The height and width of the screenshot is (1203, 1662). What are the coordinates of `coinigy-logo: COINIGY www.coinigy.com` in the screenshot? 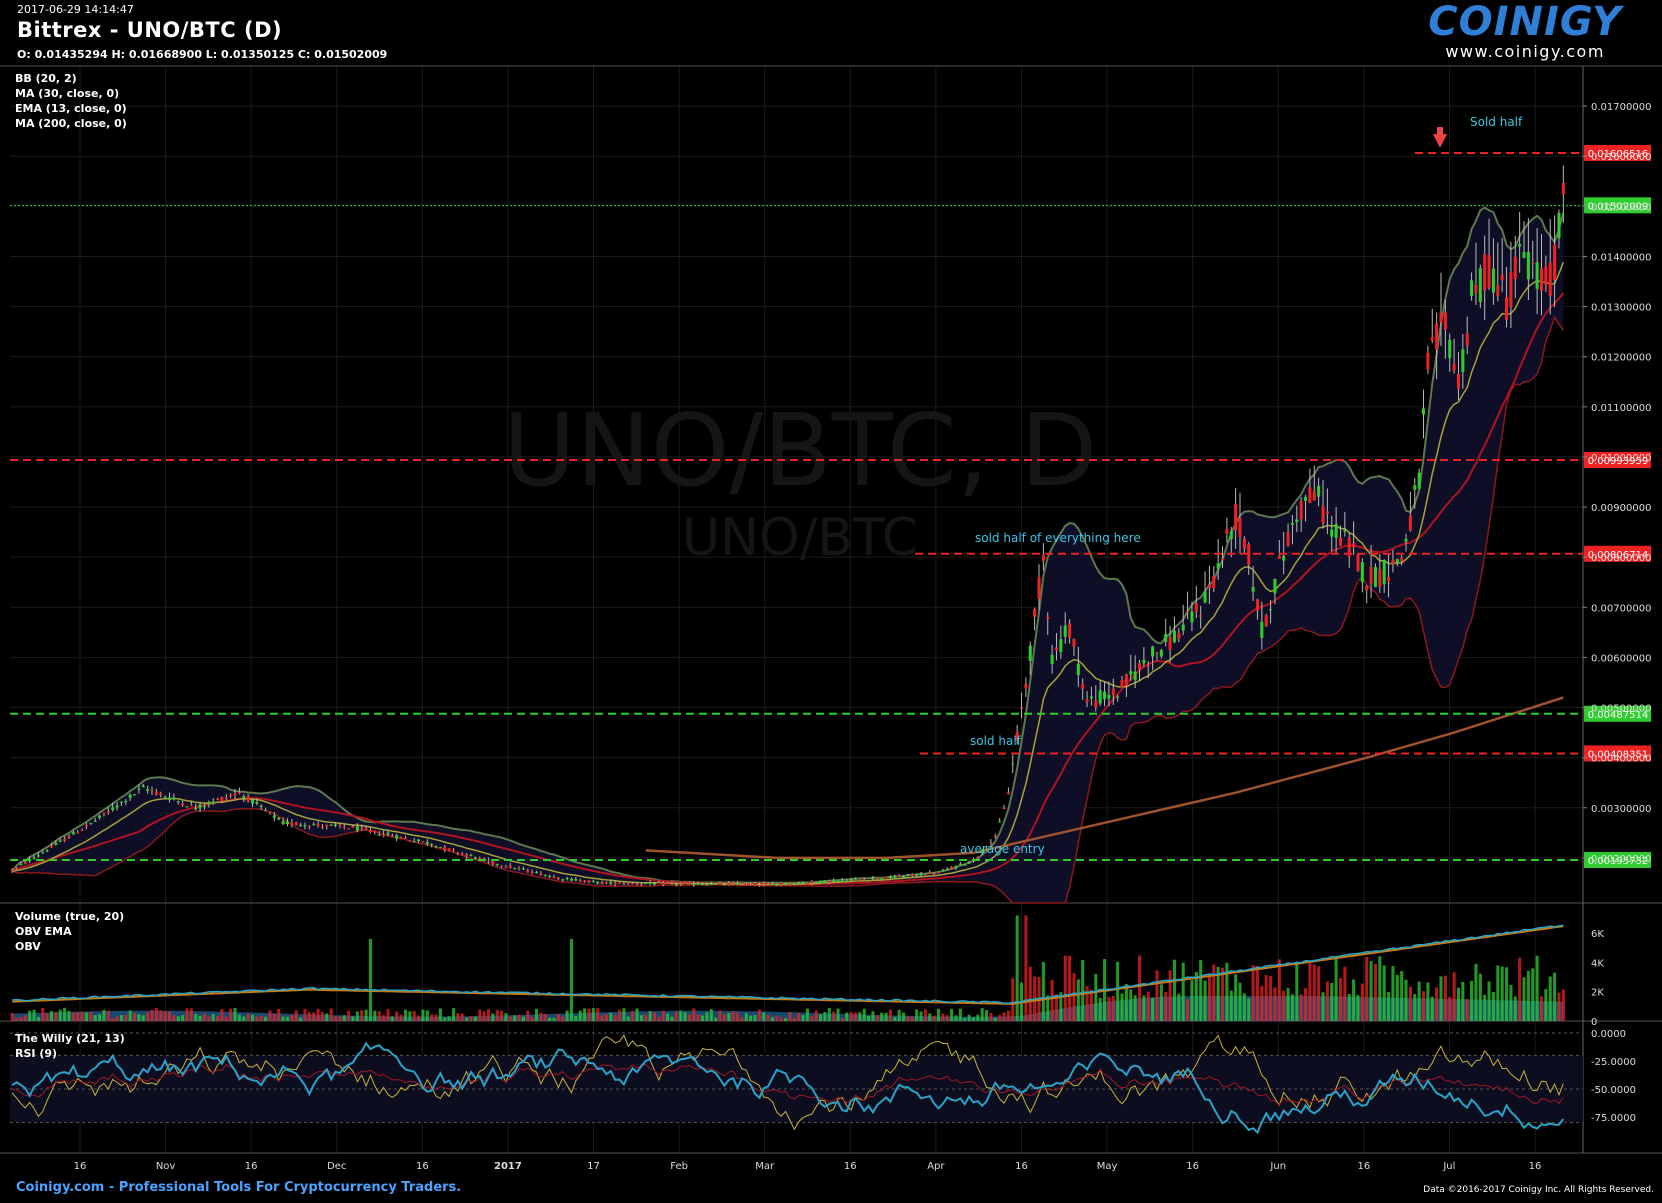 It's located at (1525, 30).